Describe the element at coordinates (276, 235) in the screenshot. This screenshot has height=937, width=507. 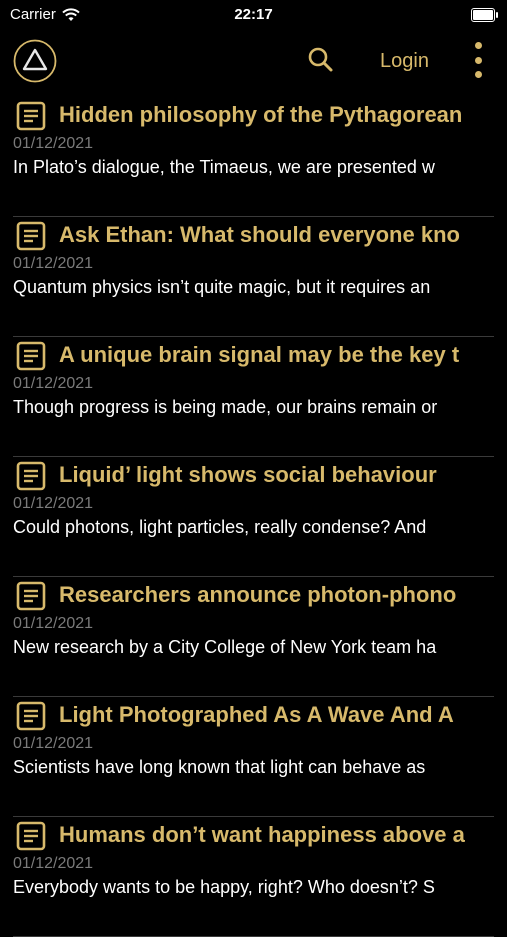
I see `article-title: Ask Ethan: What should everyone kno` at that location.